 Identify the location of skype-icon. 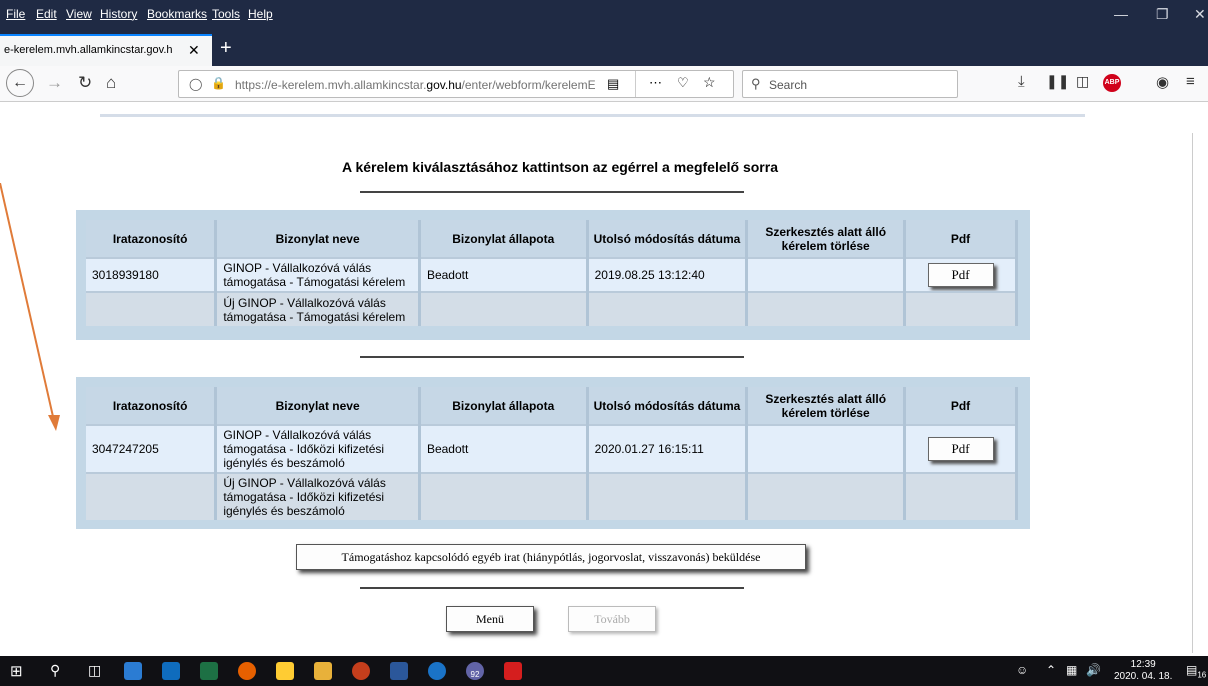
(437, 671).